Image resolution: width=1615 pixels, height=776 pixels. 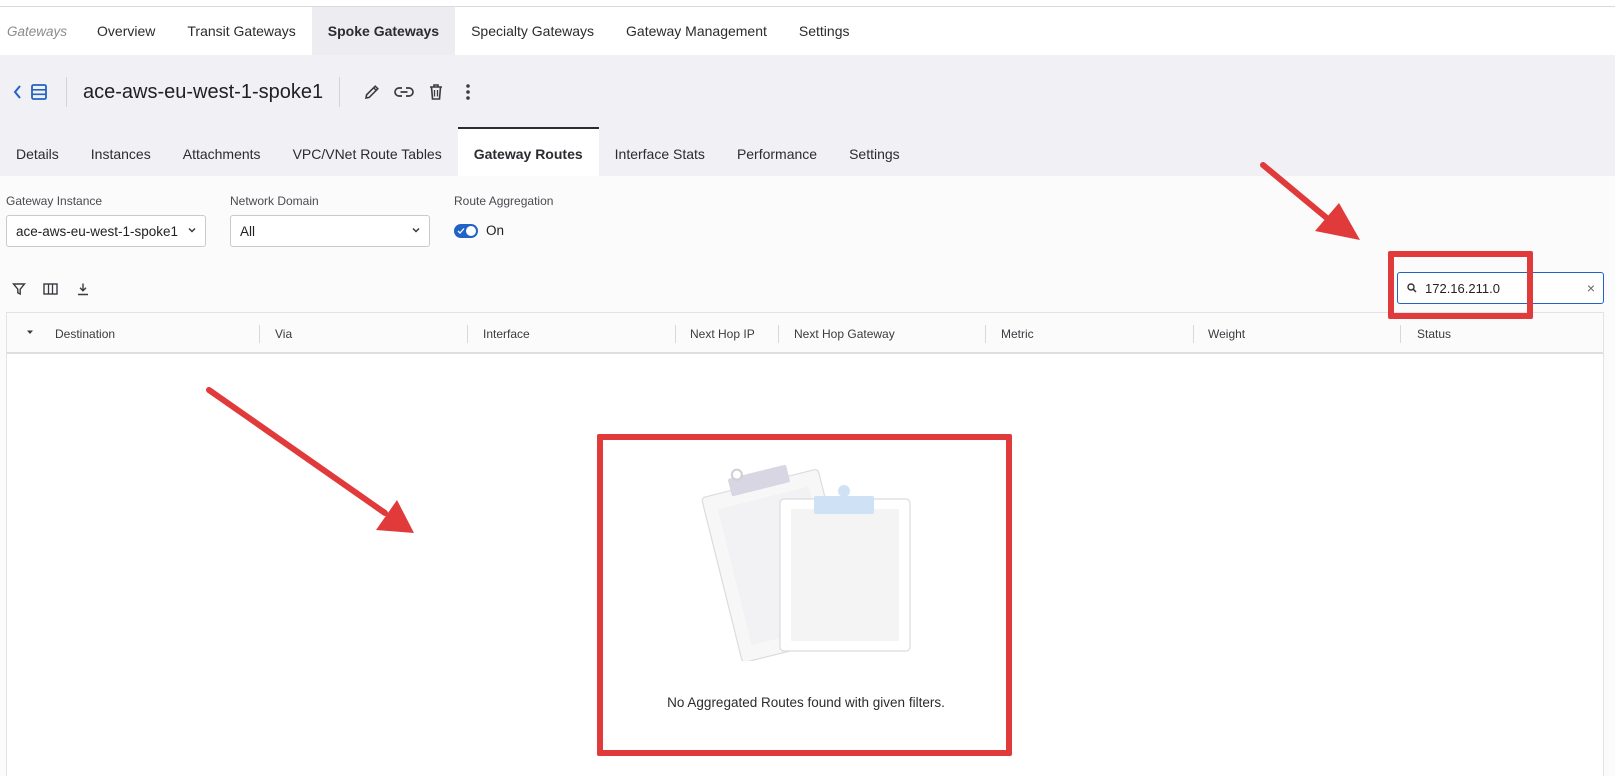 I want to click on columns-button, so click(x=50, y=289).